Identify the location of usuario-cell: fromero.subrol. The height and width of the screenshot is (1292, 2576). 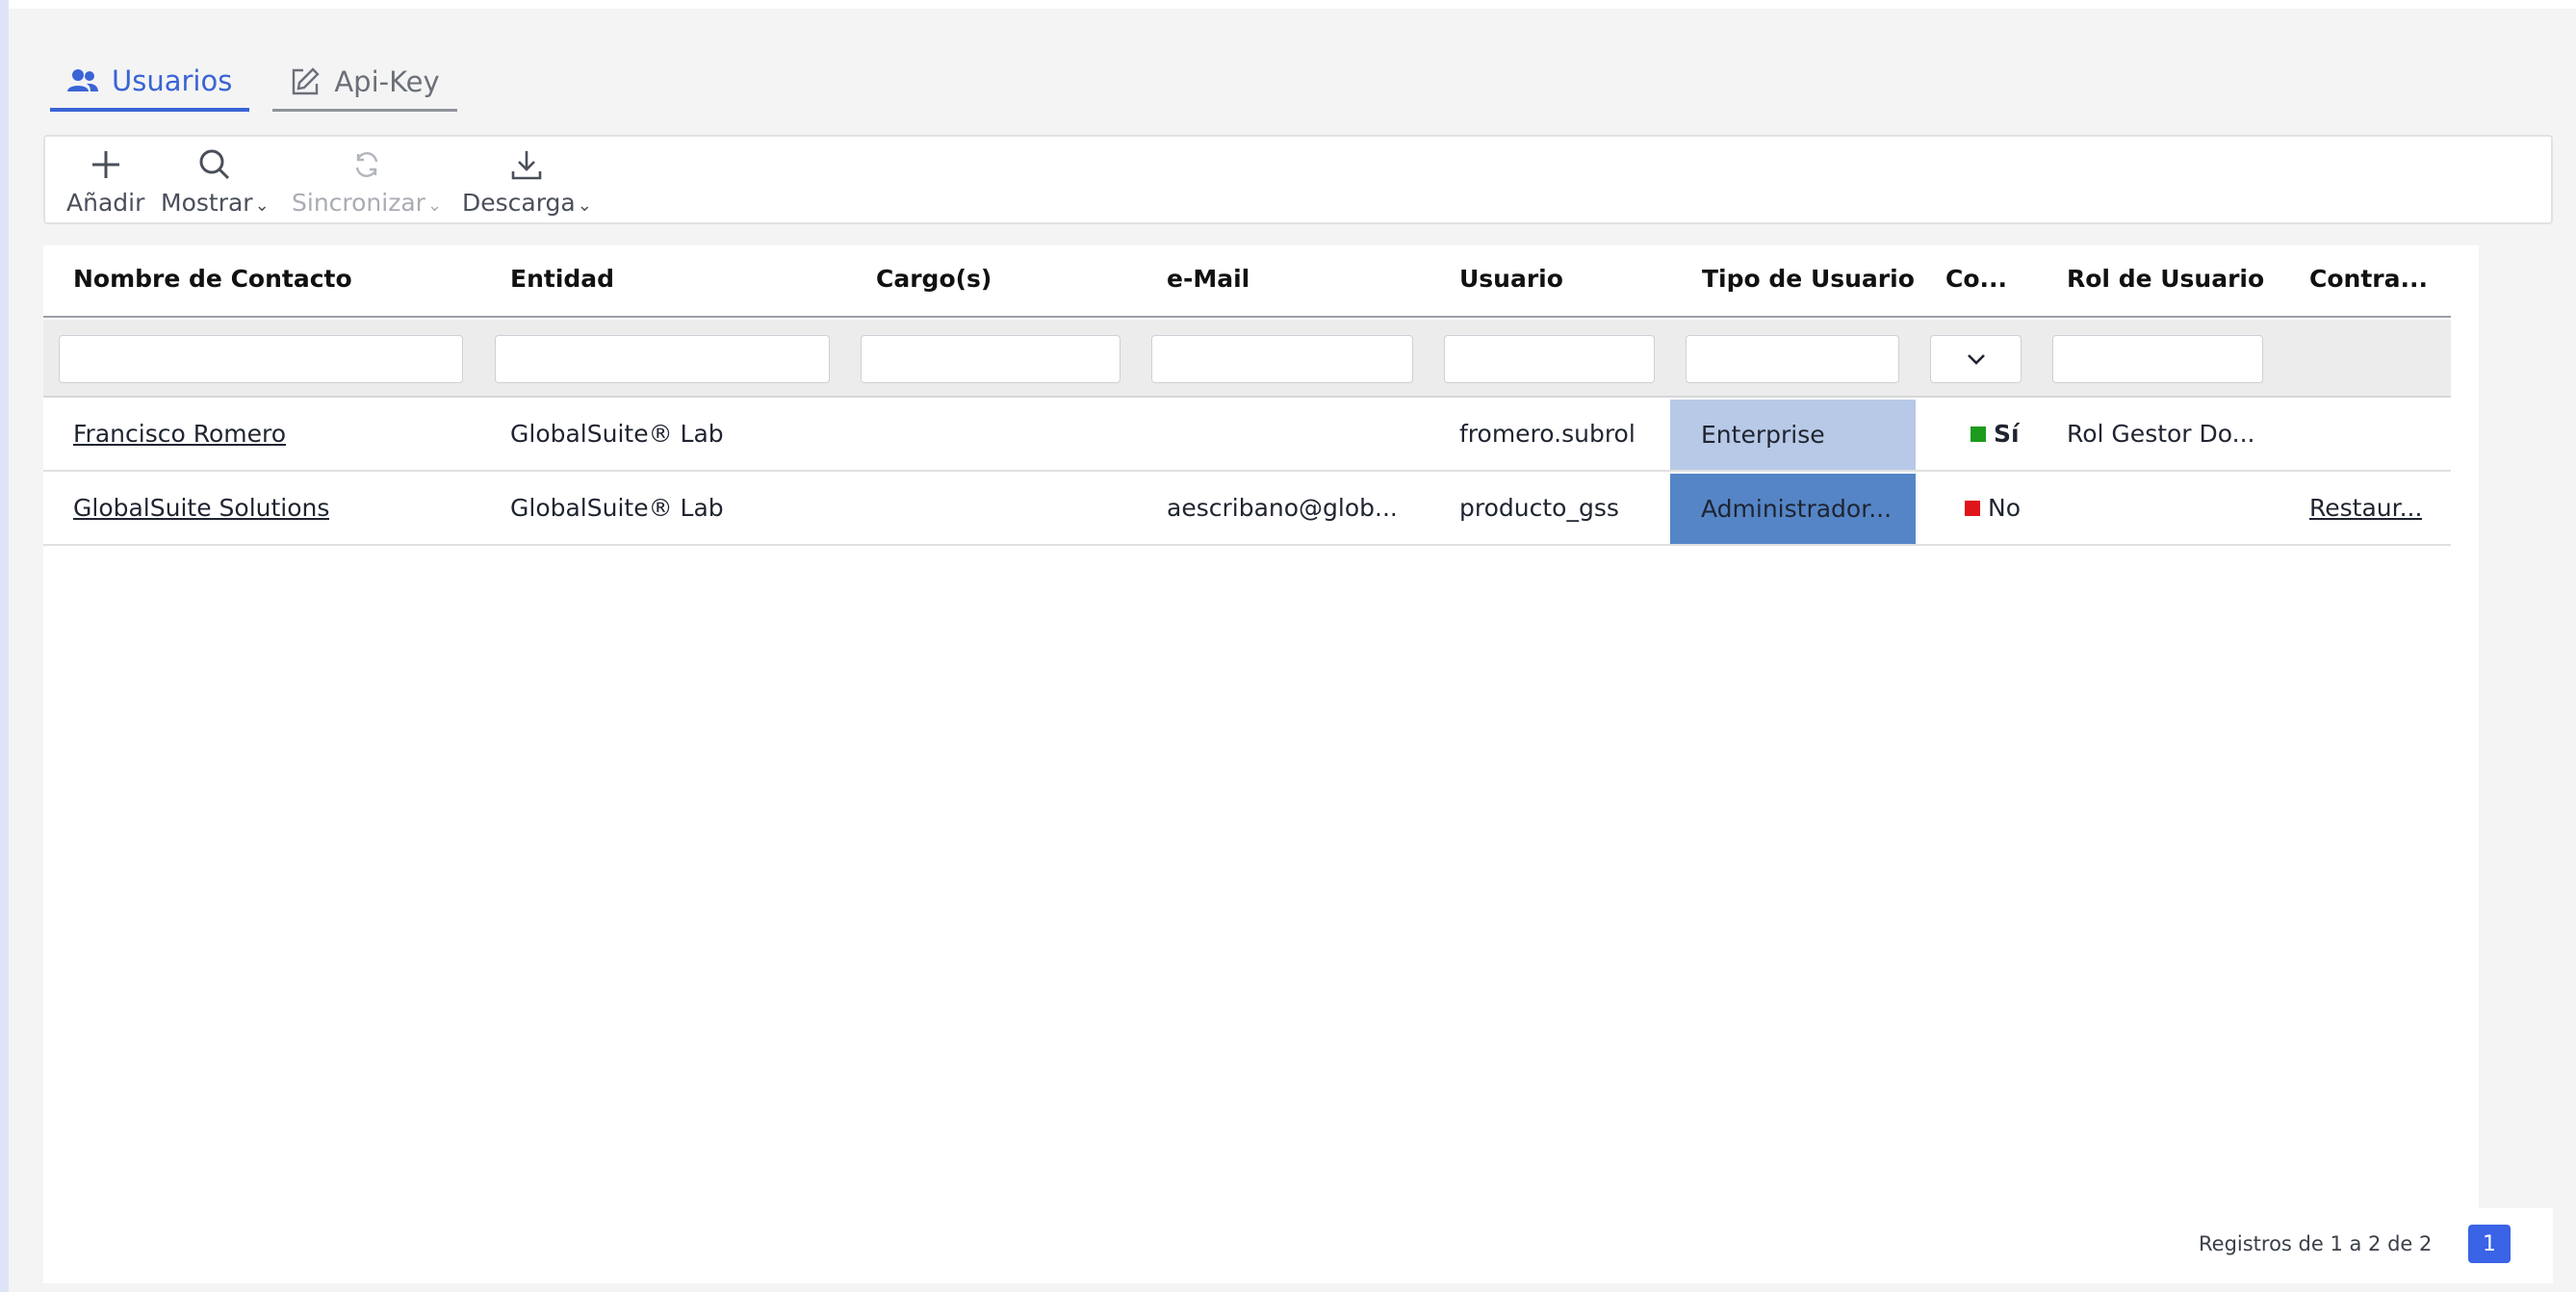
(1548, 434).